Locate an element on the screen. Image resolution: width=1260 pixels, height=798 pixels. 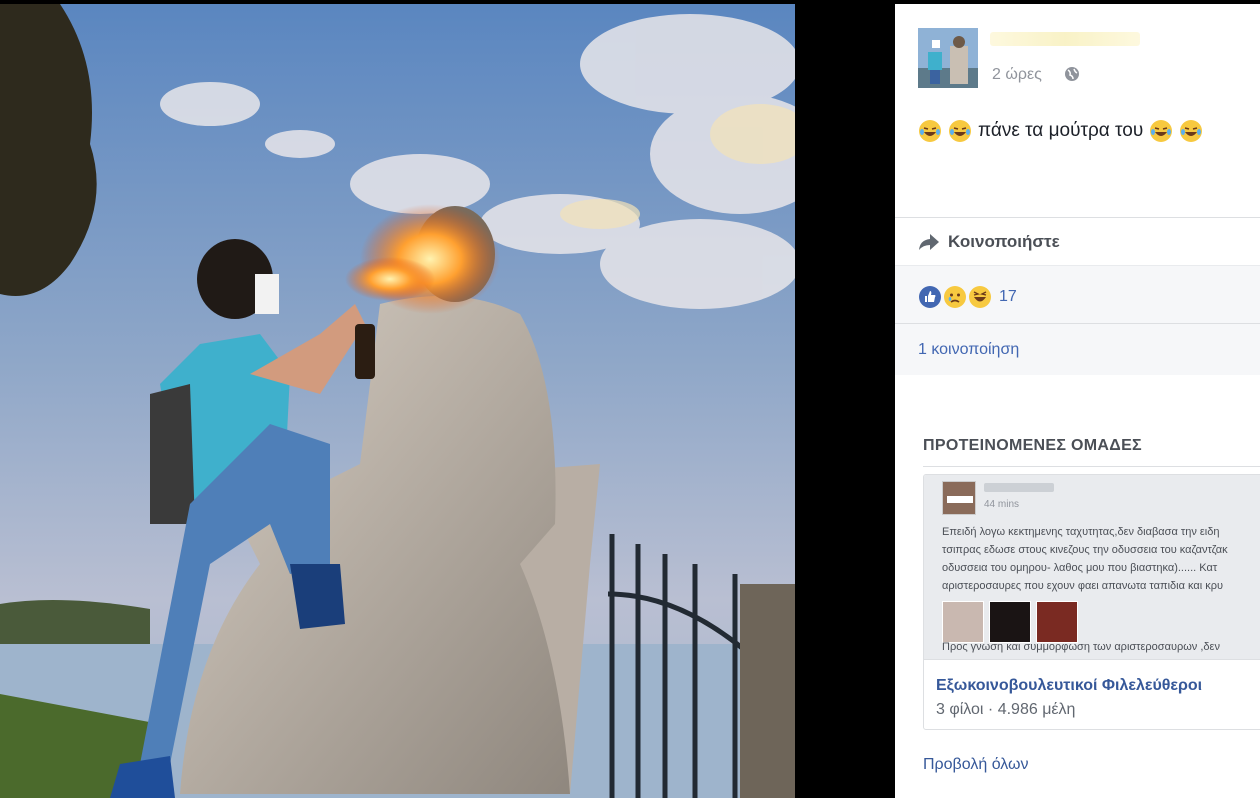
sad-reaction-icon is located at coordinates (955, 297).